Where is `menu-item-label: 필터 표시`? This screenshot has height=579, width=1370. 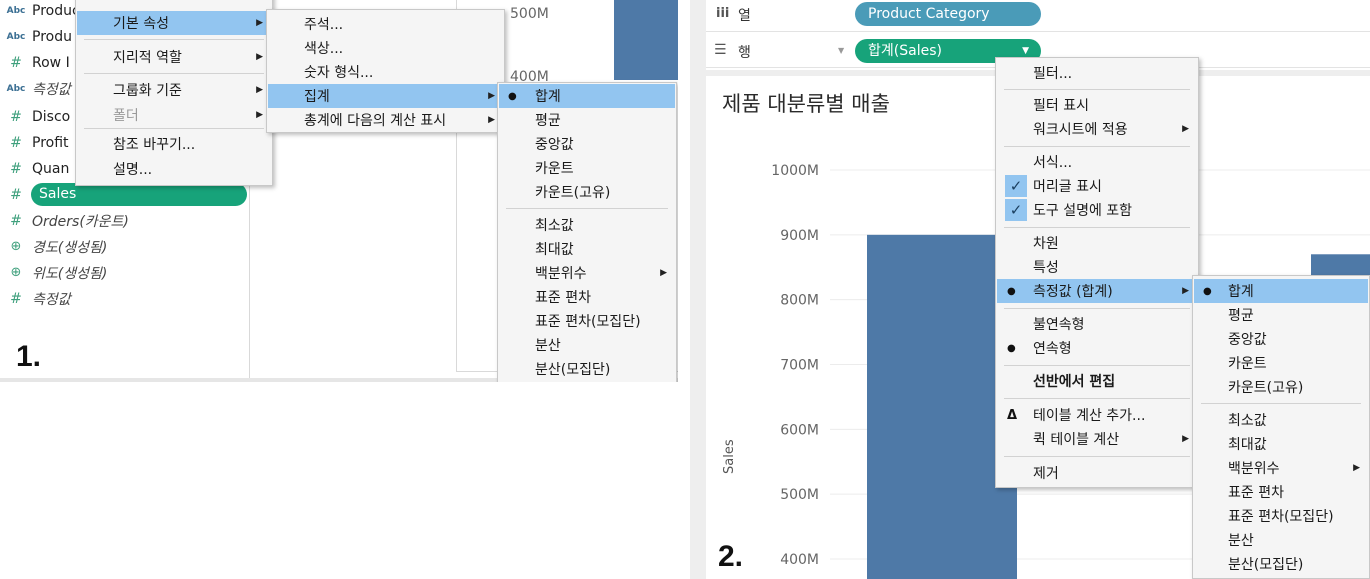 menu-item-label: 필터 표시 is located at coordinates (1061, 106).